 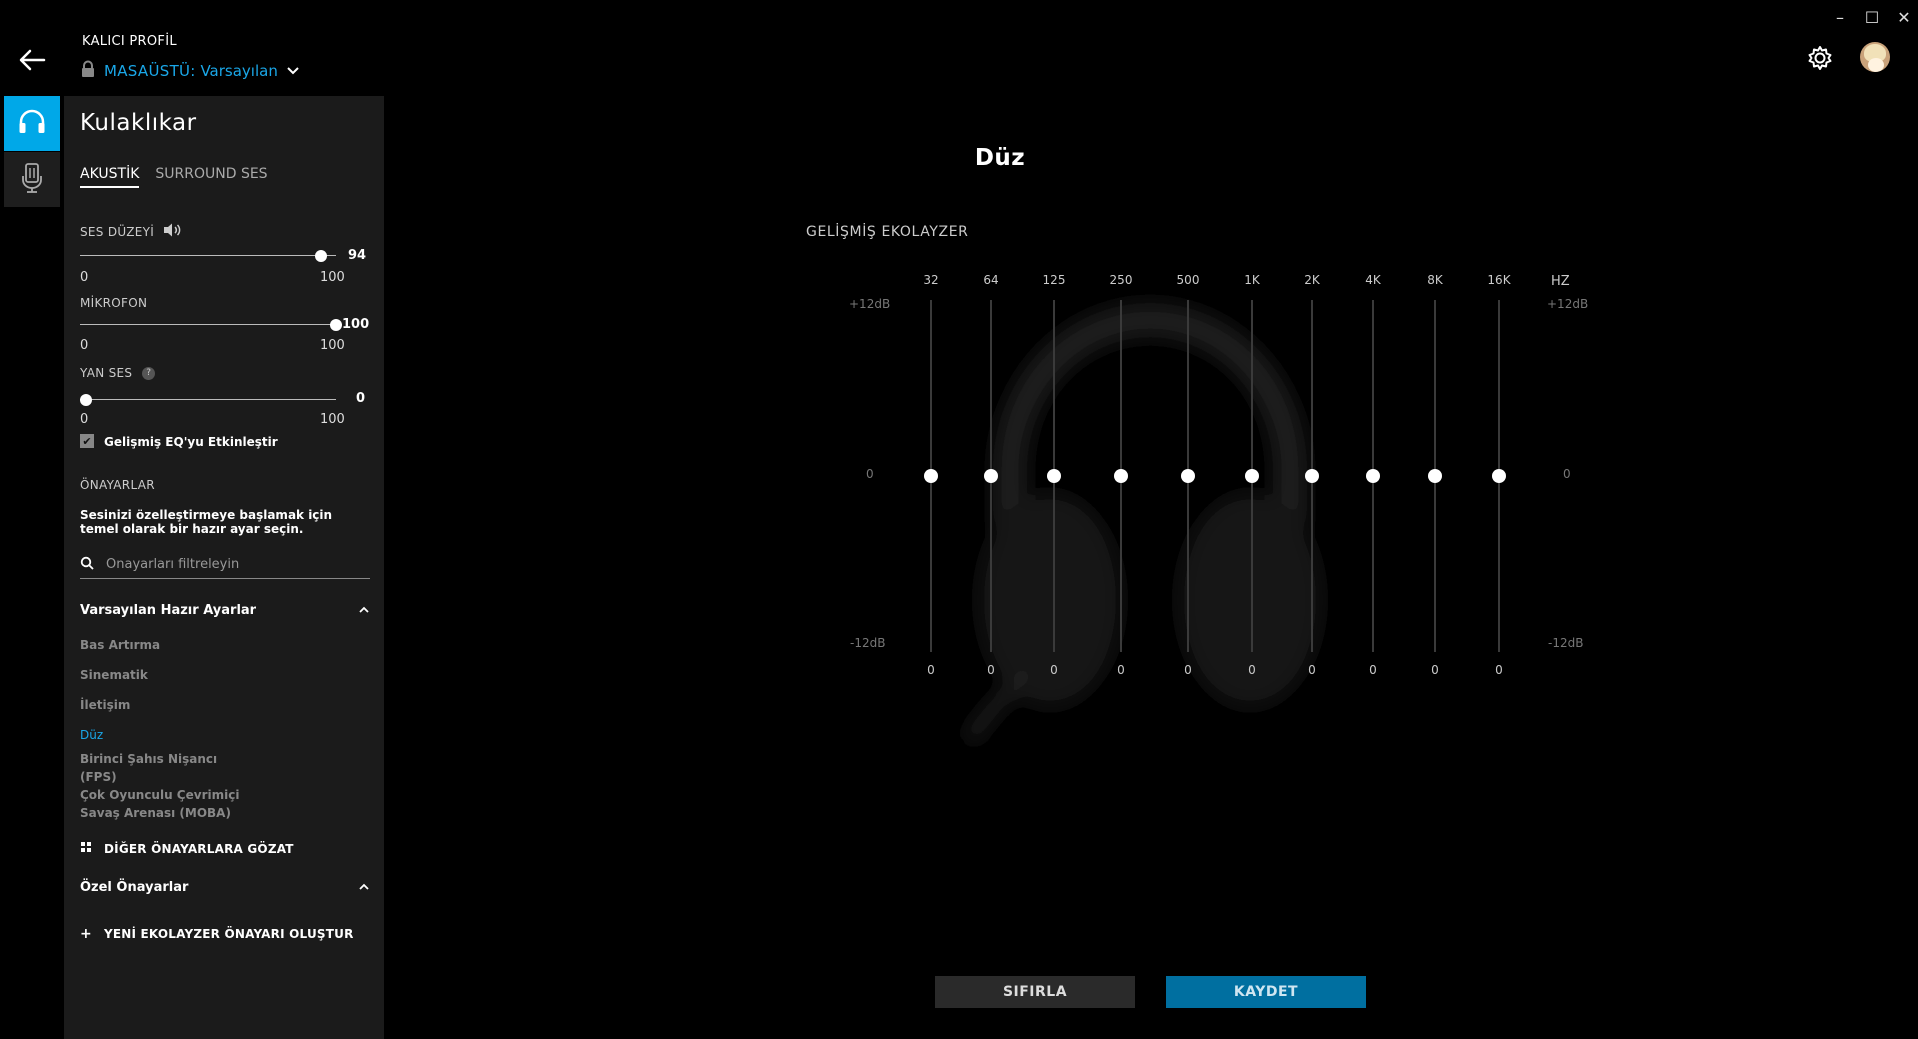 I want to click on db-bottom-right: -12dB, so click(x=1566, y=643).